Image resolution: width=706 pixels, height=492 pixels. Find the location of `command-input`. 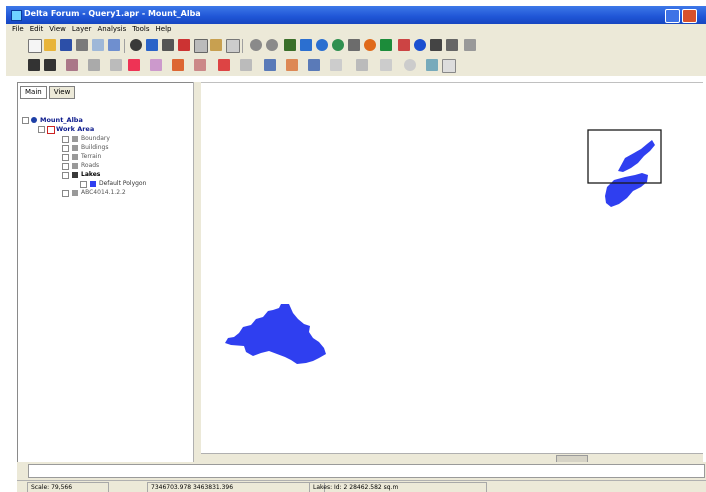

command-input is located at coordinates (366, 471).